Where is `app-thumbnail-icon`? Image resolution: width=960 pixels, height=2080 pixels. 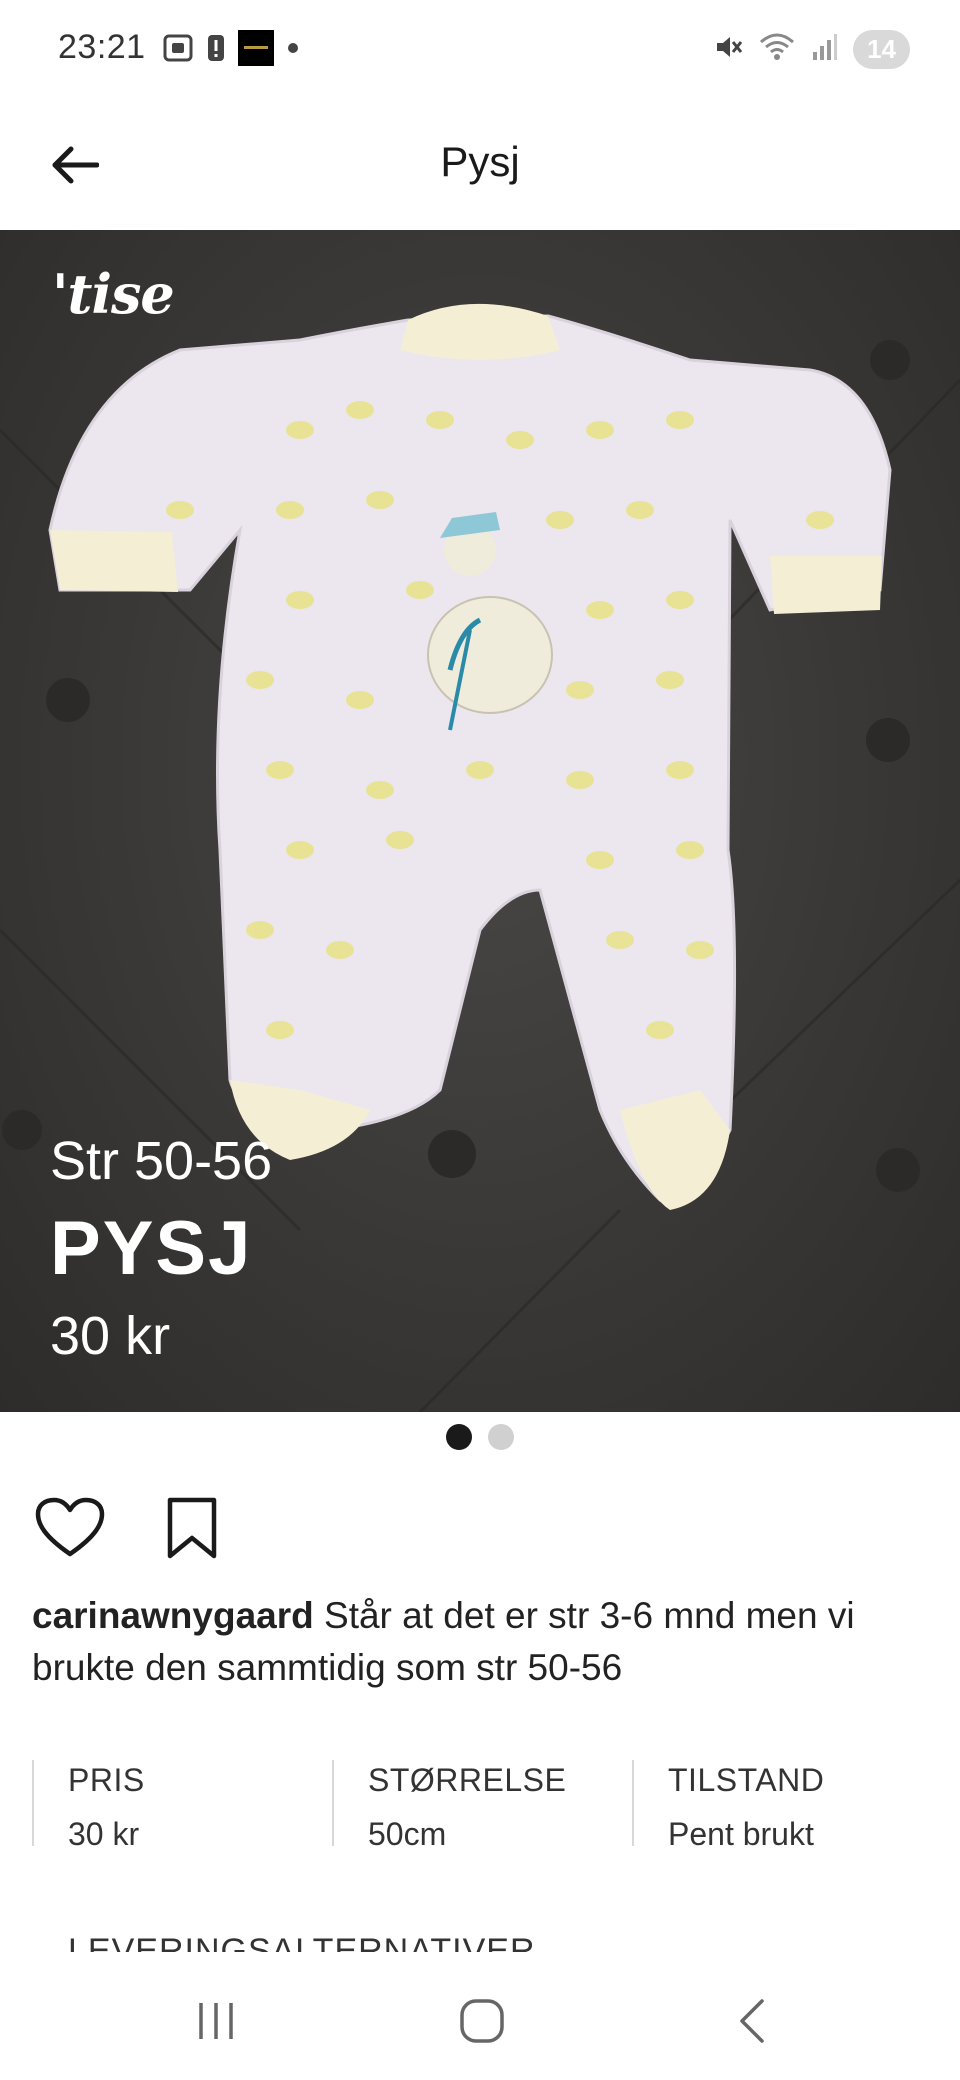 app-thumbnail-icon is located at coordinates (256, 50).